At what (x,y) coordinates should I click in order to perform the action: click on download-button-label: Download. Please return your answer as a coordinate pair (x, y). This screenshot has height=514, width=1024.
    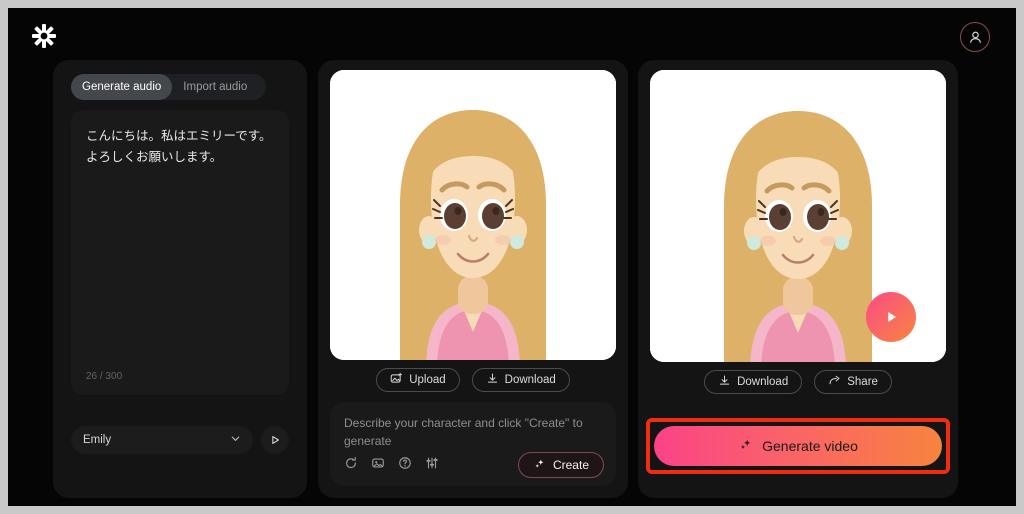
    Looking at the image, I should click on (530, 380).